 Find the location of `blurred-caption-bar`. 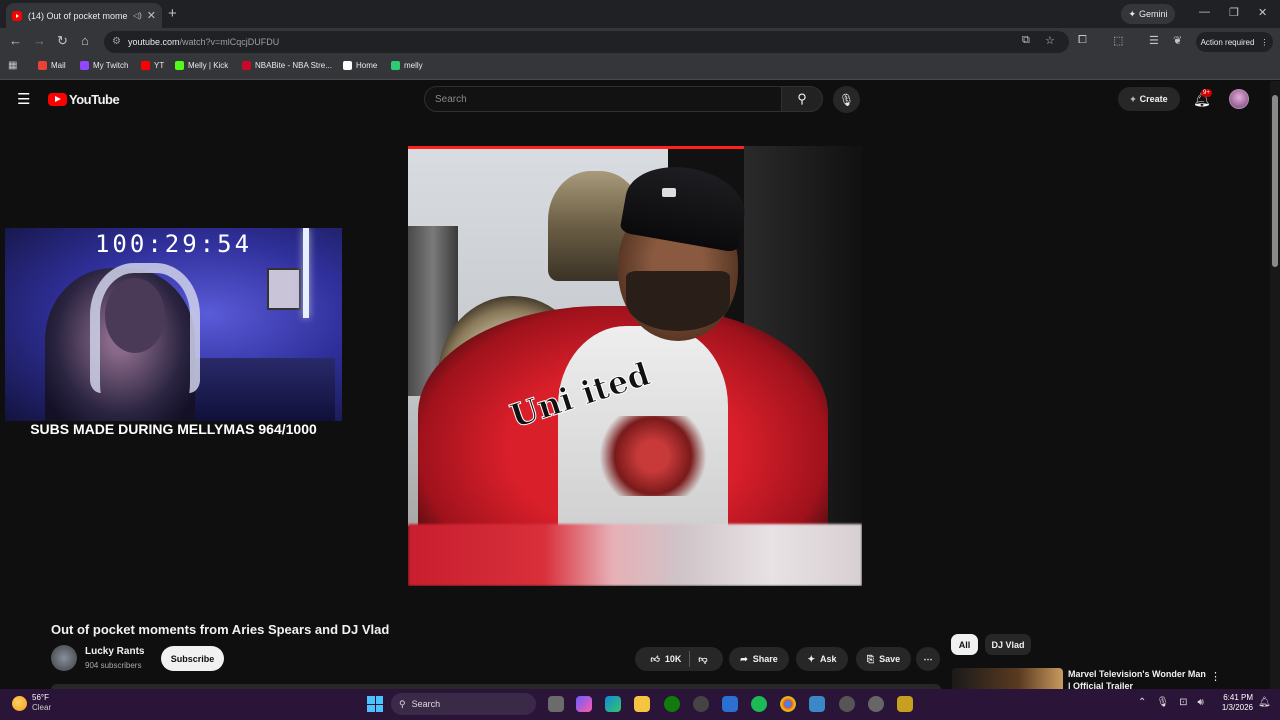

blurred-caption-bar is located at coordinates (635, 555).